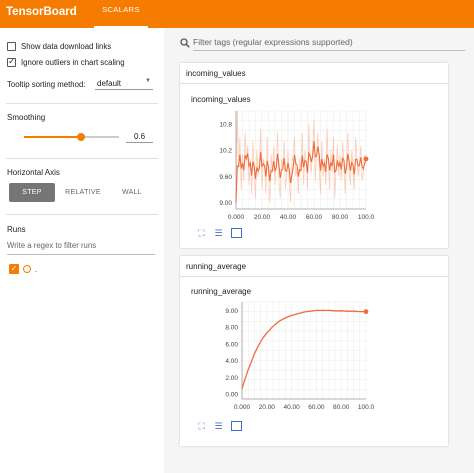  I want to click on show-download-row: Show data download links, so click(59, 46).